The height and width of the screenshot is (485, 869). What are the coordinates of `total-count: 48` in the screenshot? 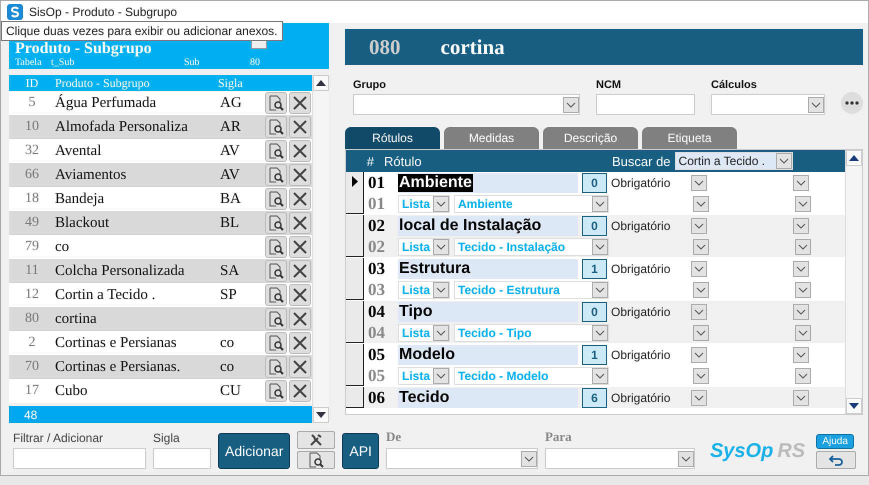 It's located at (31, 415).